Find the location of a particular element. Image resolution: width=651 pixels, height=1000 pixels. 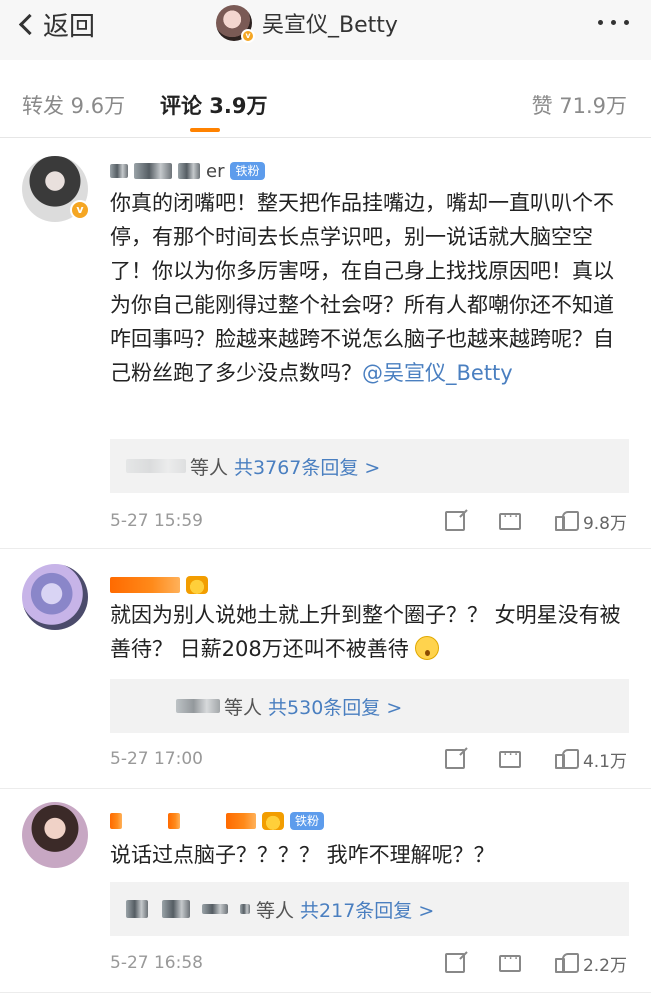

comment-actions: 9.8万 is located at coordinates (535, 521).